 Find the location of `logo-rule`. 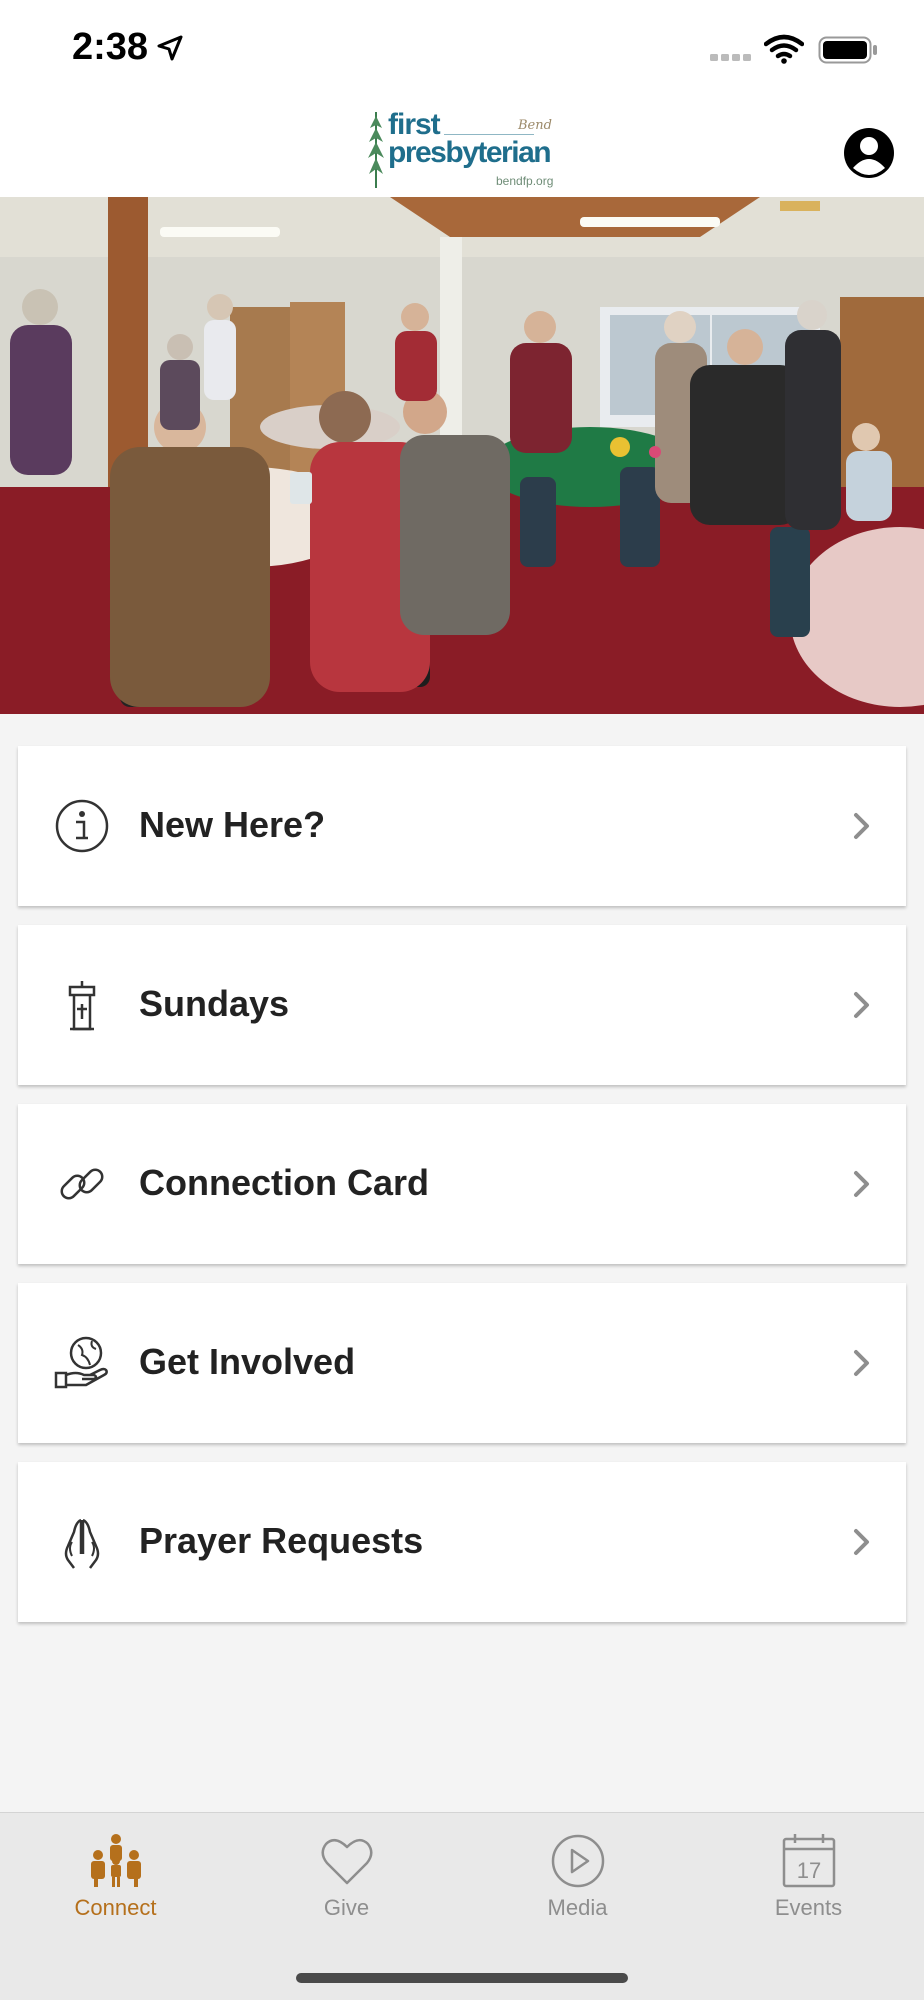

logo-rule is located at coordinates (489, 134).